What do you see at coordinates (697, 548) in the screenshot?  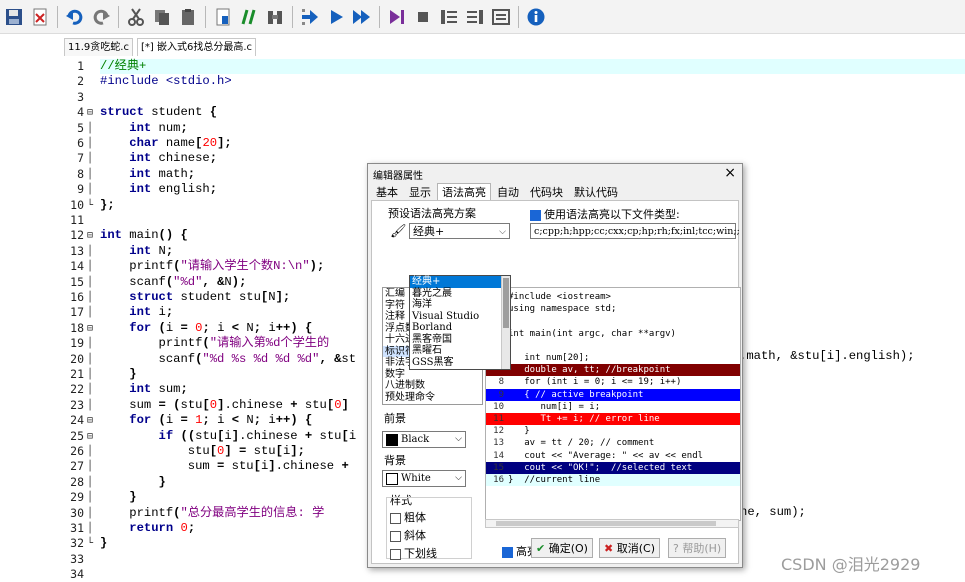 I see `help-button: ? 帮助(H)` at bounding box center [697, 548].